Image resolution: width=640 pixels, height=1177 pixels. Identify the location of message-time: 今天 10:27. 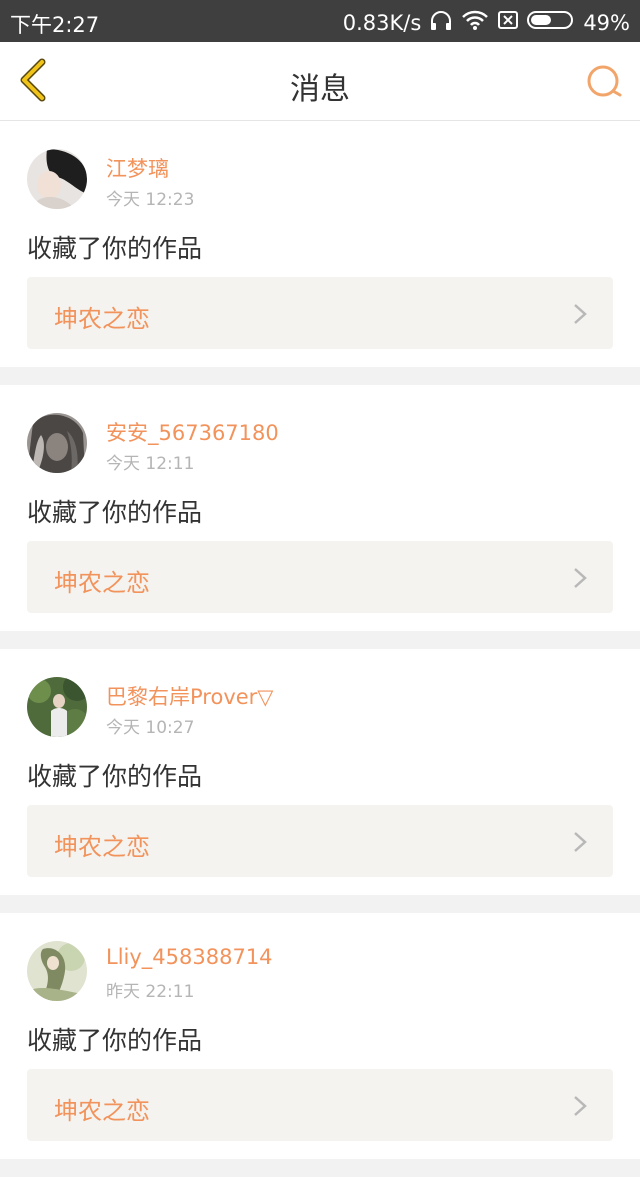
(150, 728).